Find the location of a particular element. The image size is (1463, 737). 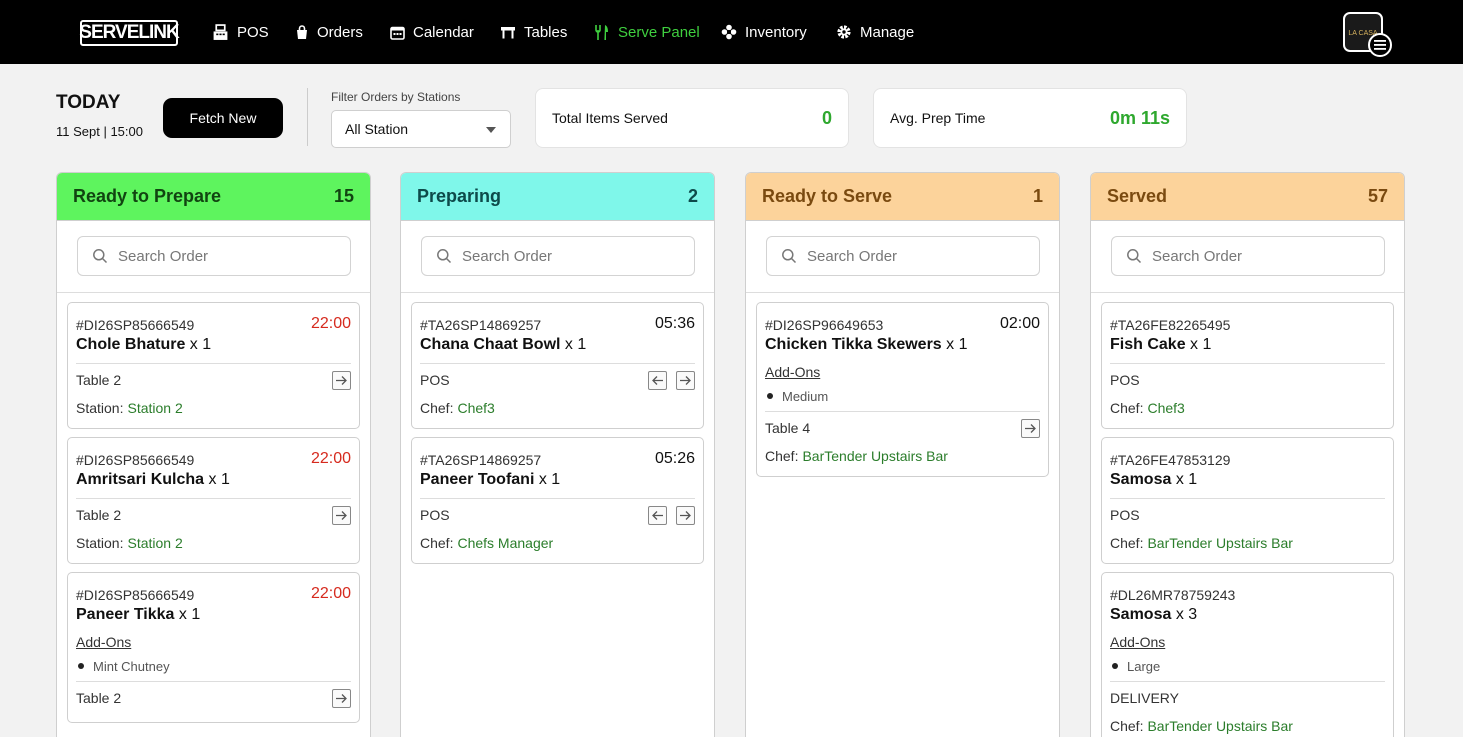

nav-inventory: Inventory is located at coordinates (764, 32).